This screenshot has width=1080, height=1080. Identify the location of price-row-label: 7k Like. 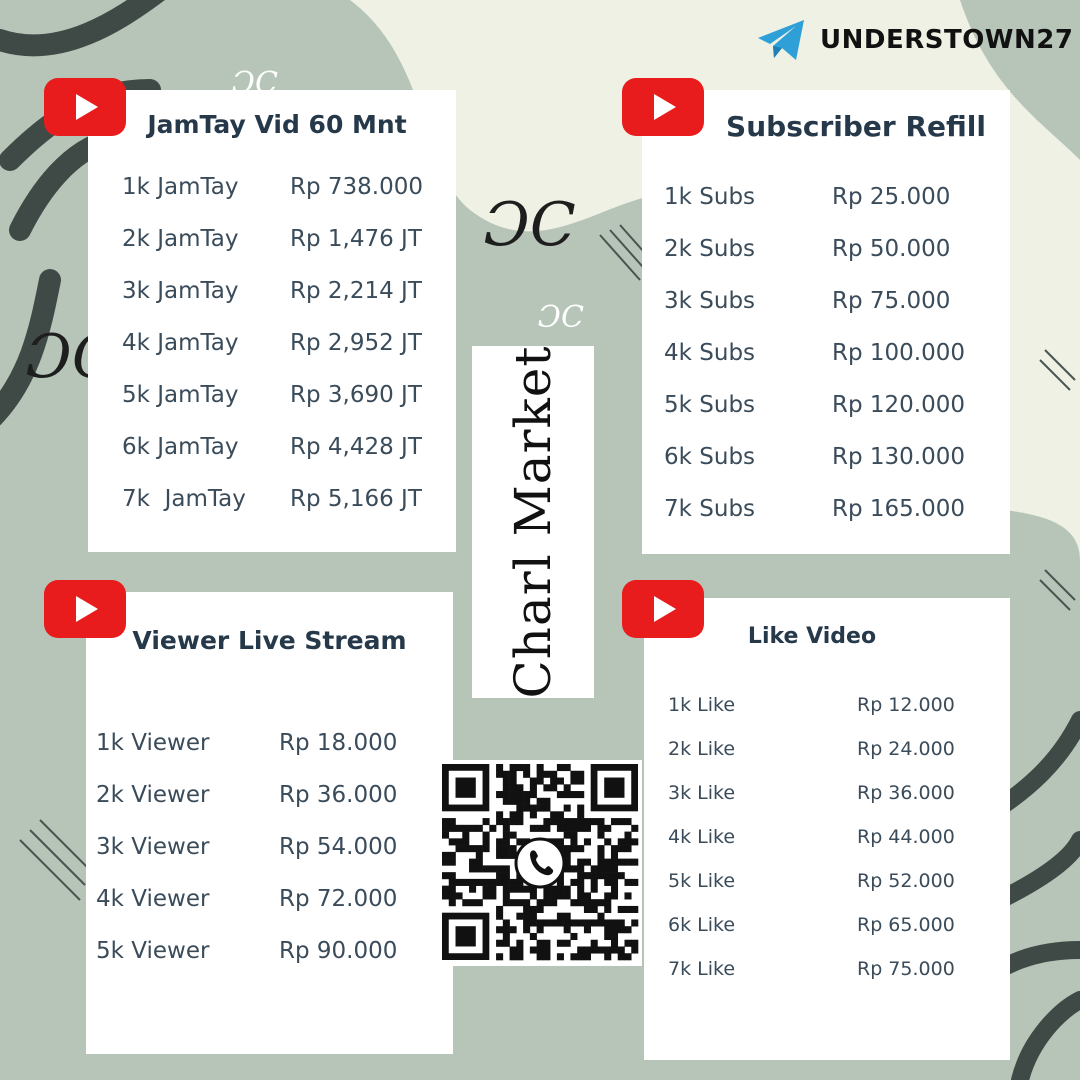
(702, 969).